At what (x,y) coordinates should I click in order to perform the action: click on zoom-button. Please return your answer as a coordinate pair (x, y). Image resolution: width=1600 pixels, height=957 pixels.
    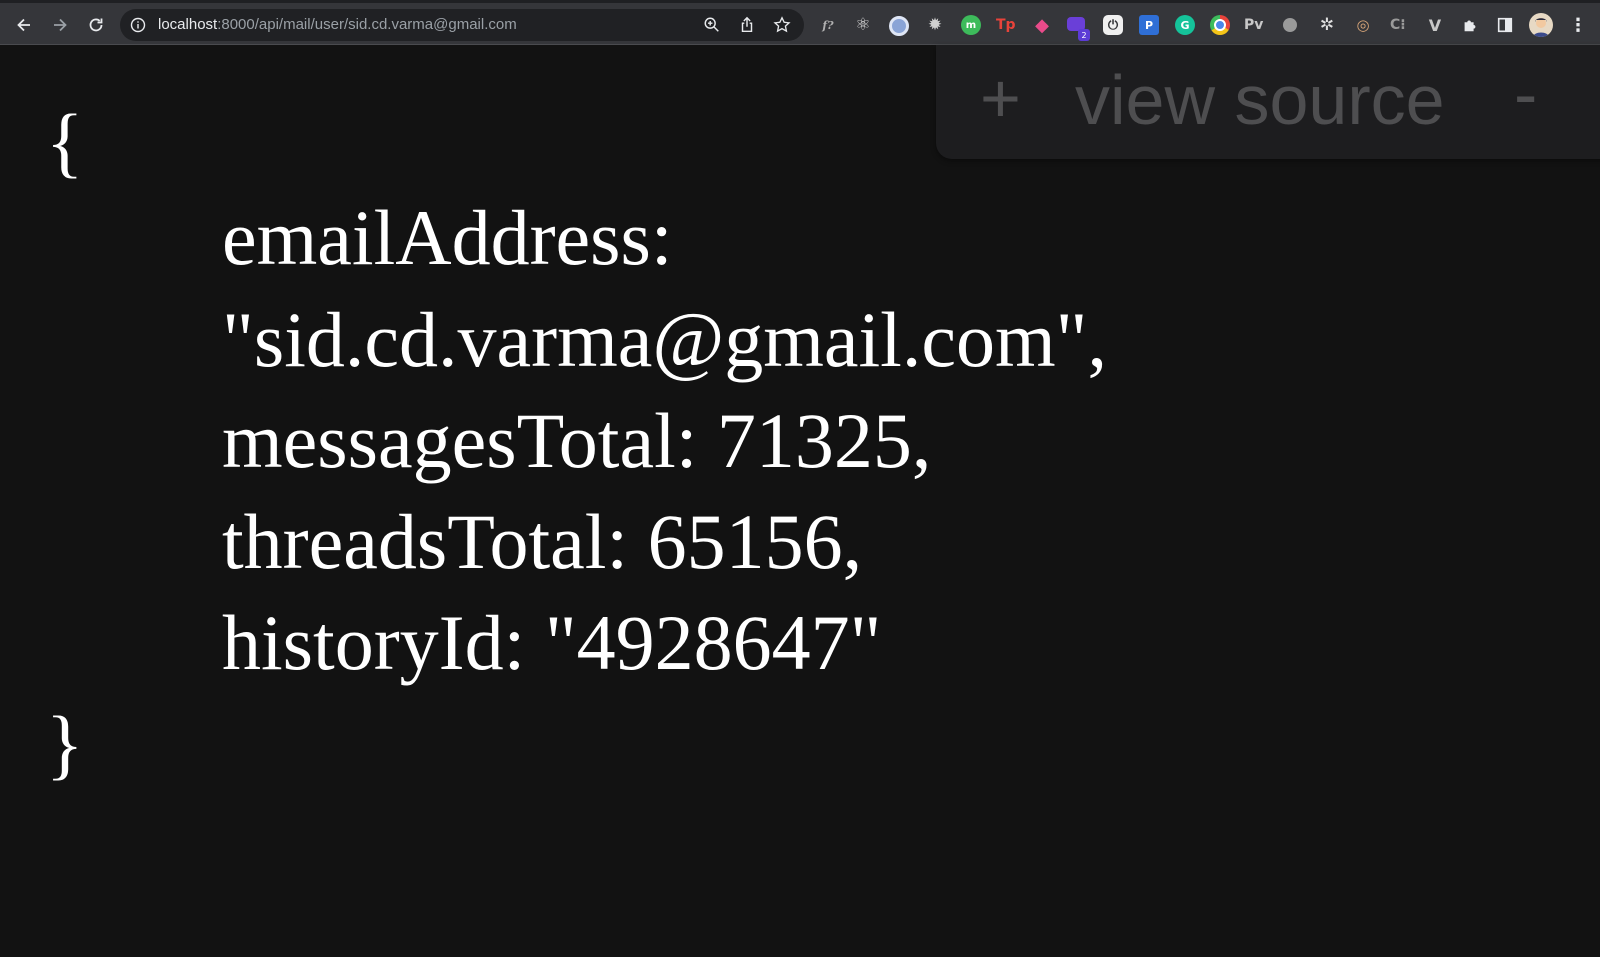
    Looking at the image, I should click on (712, 25).